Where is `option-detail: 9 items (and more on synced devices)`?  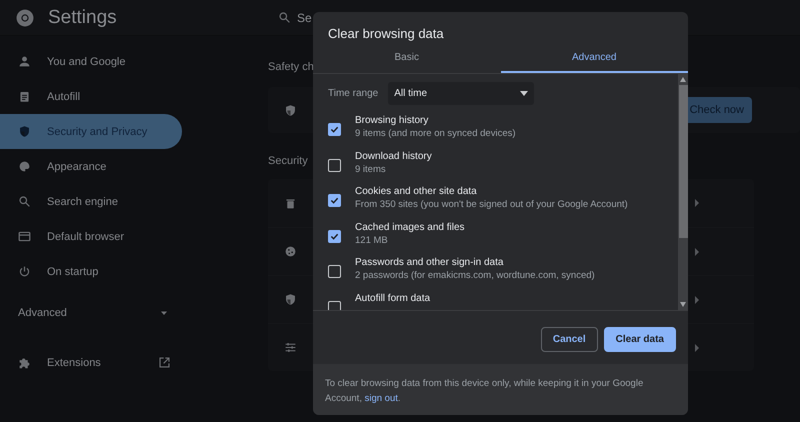
option-detail: 9 items (and more on synced devices) is located at coordinates (435, 133).